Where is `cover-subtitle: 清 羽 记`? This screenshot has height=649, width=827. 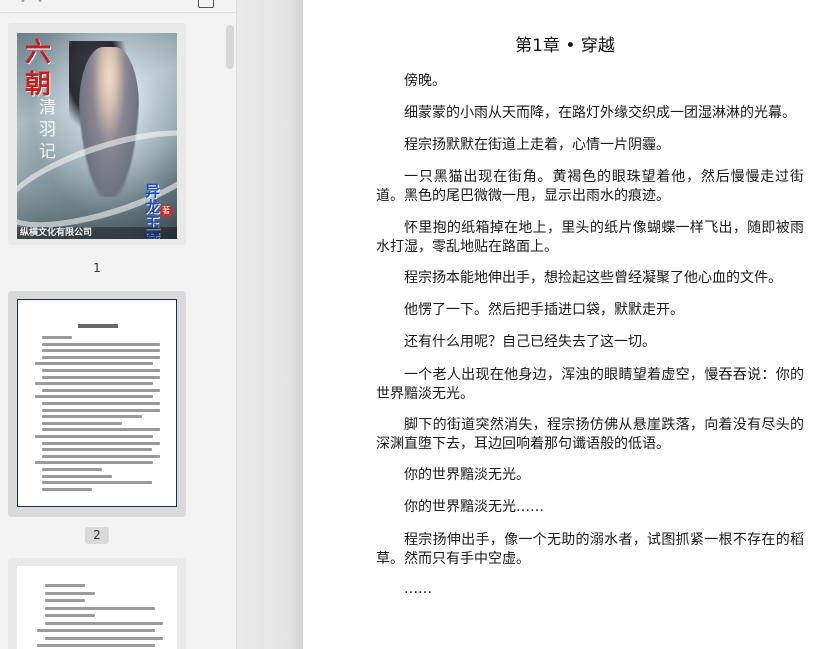 cover-subtitle: 清 羽 记 is located at coordinates (47, 130).